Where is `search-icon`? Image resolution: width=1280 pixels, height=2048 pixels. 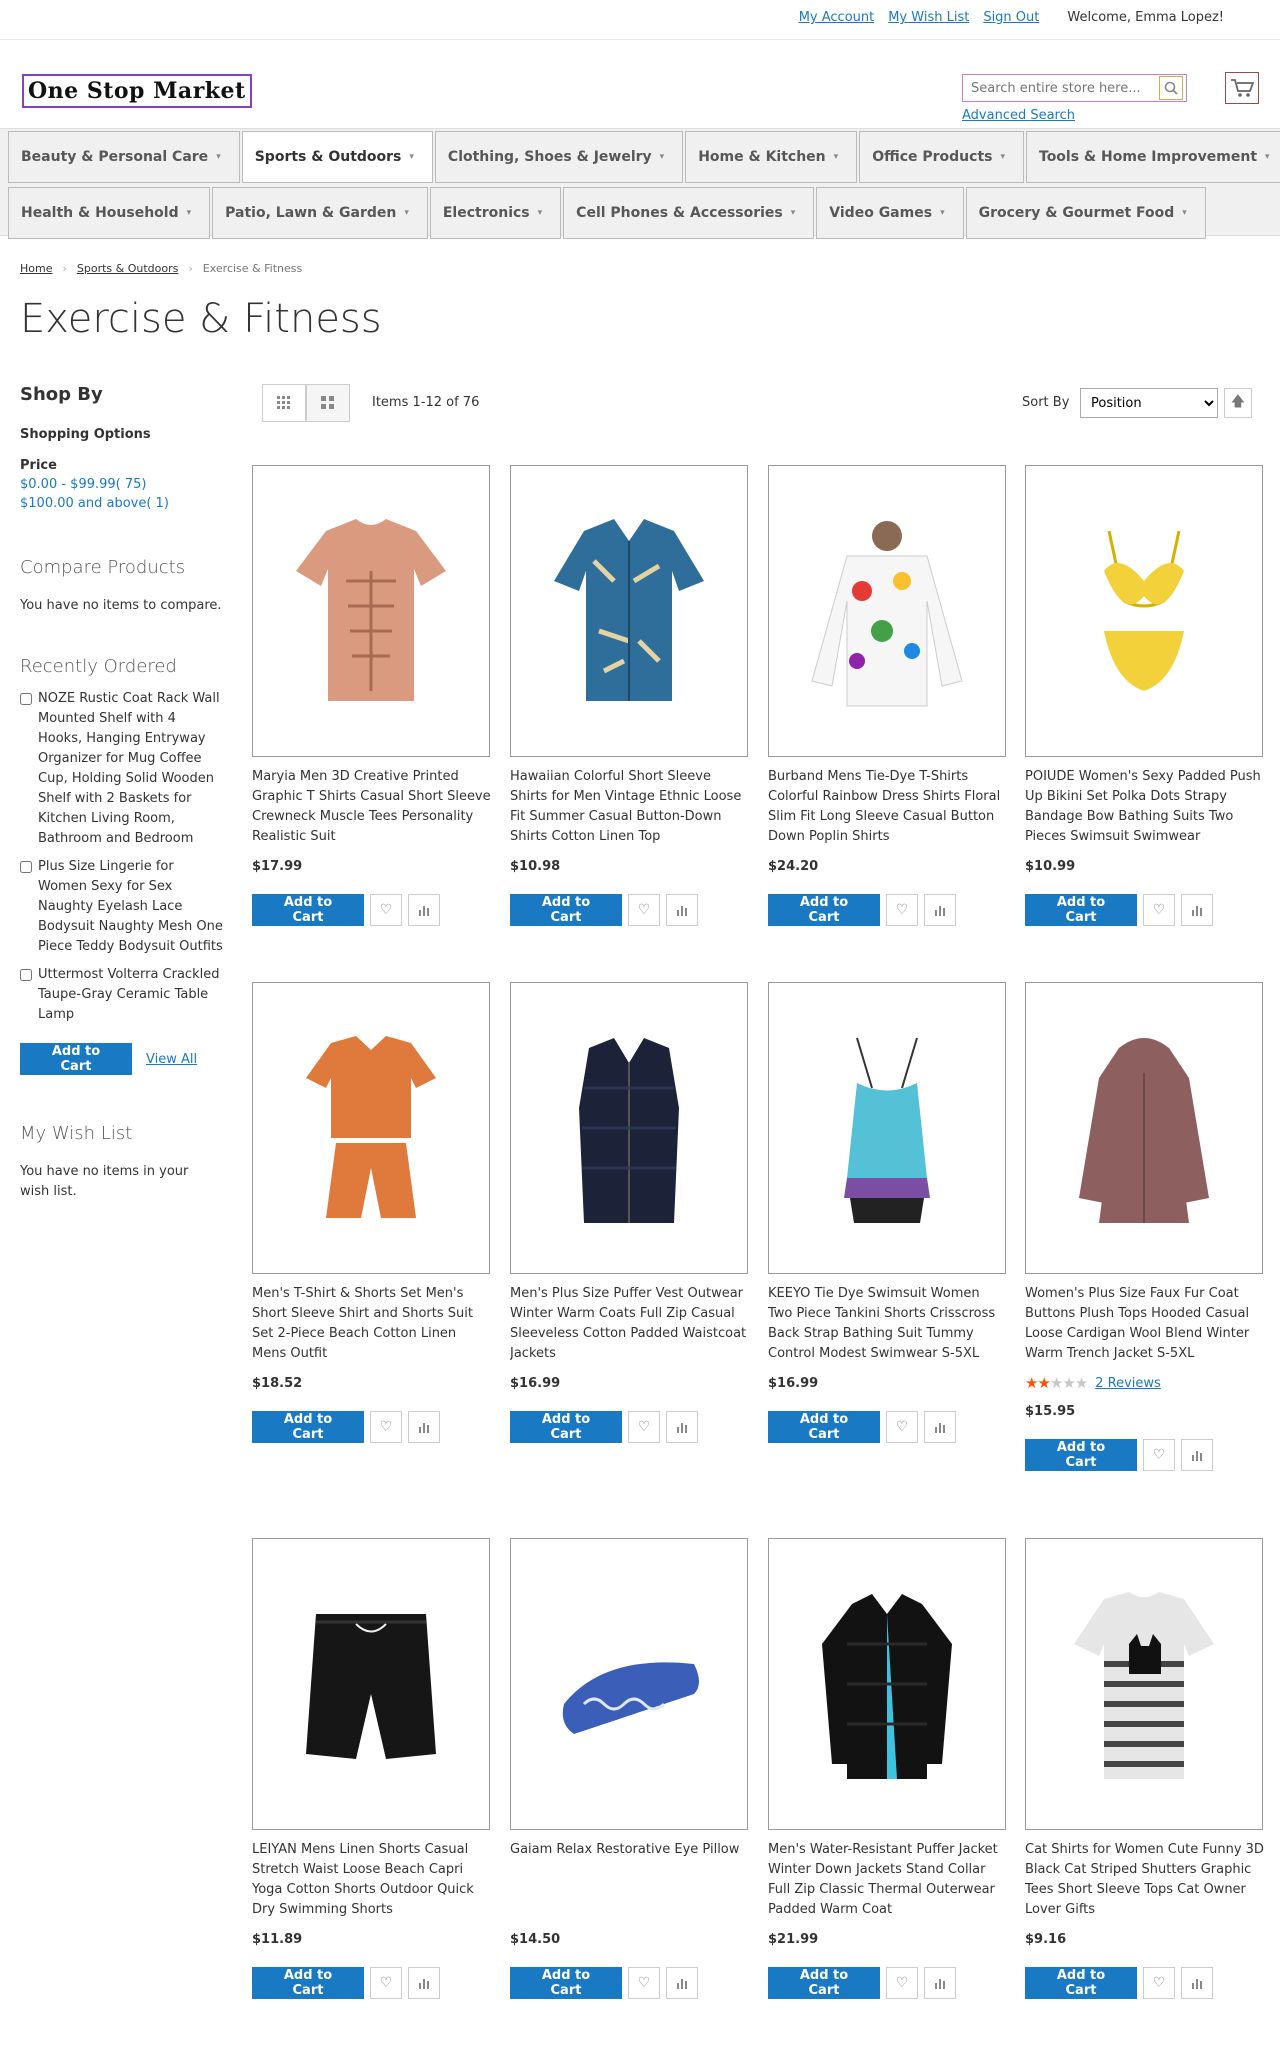 search-icon is located at coordinates (1171, 88).